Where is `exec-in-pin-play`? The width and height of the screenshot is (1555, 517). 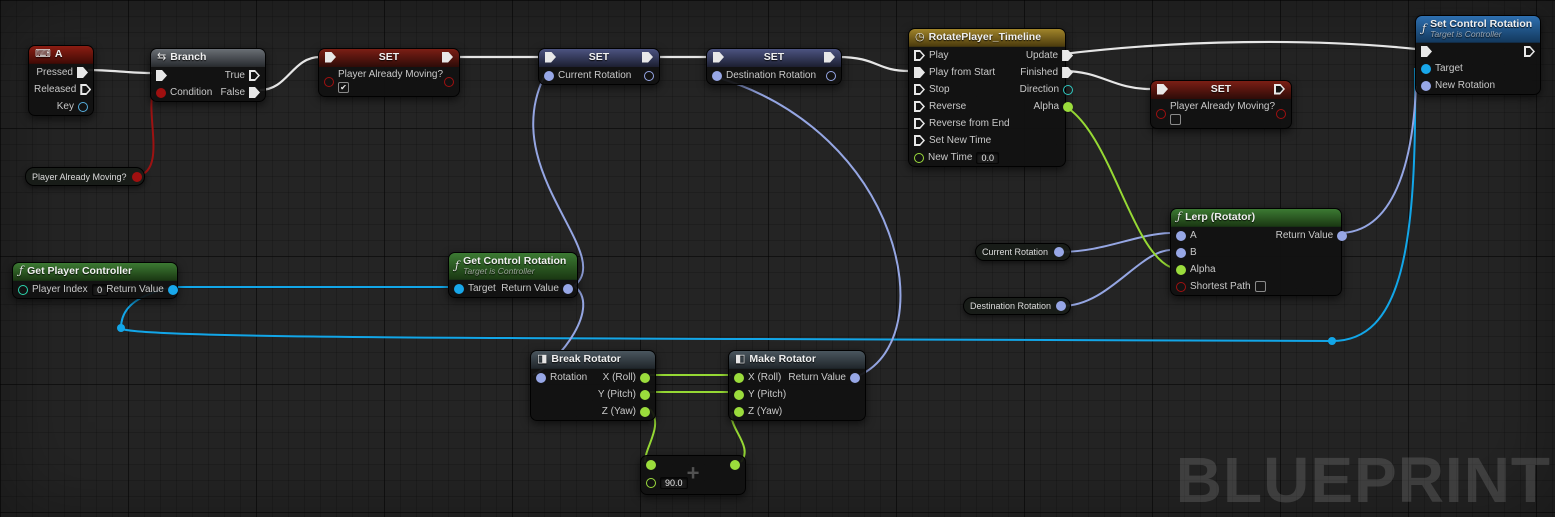
exec-in-pin-play is located at coordinates (919, 55).